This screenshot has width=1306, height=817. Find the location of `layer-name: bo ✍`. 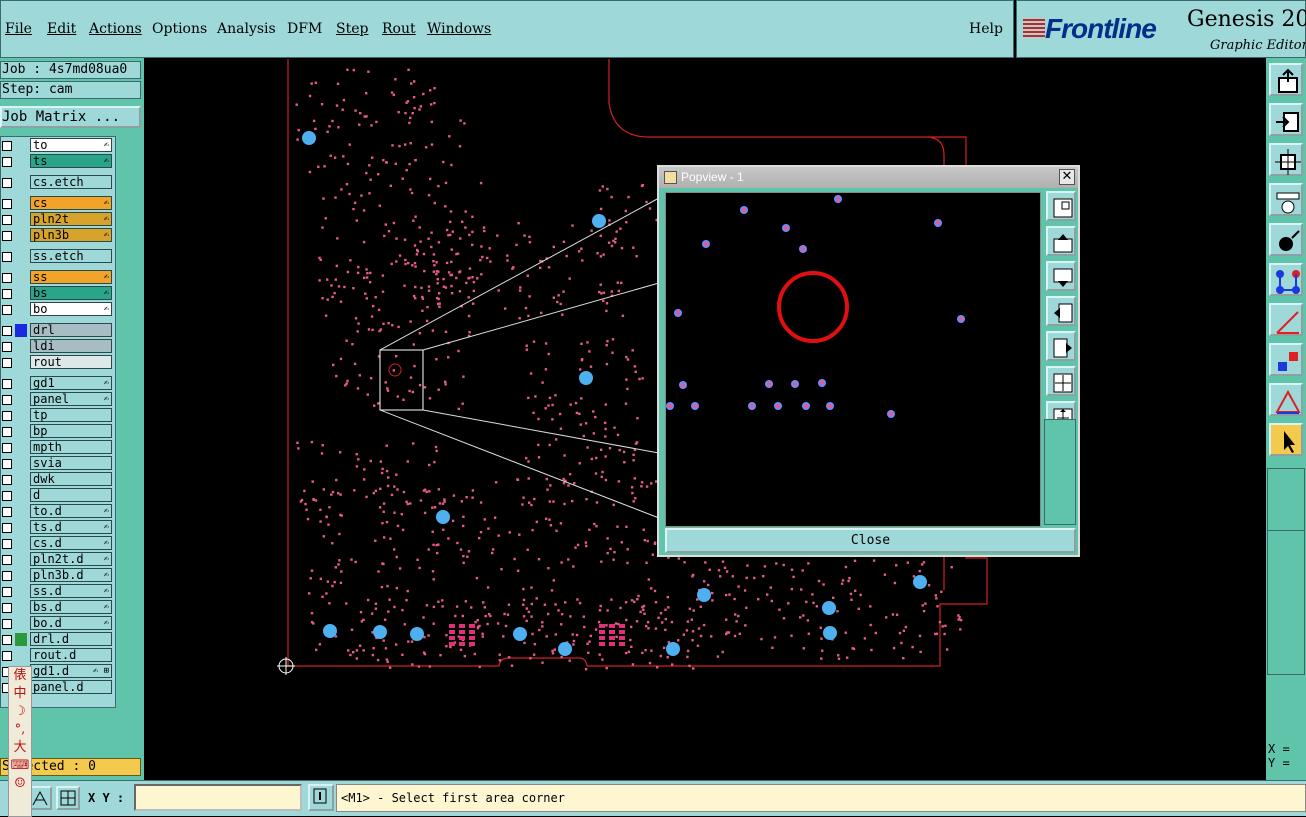

layer-name: bo ✍ is located at coordinates (71, 309).